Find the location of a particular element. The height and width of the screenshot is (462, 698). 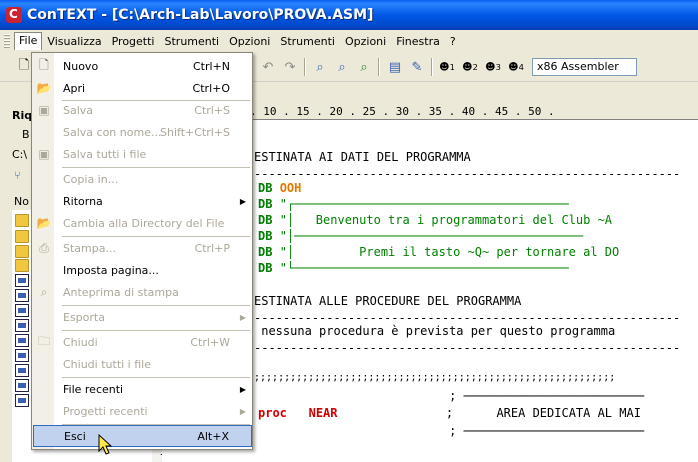

string-literal: "┌────────────────────────────────────── is located at coordinates (424, 204).